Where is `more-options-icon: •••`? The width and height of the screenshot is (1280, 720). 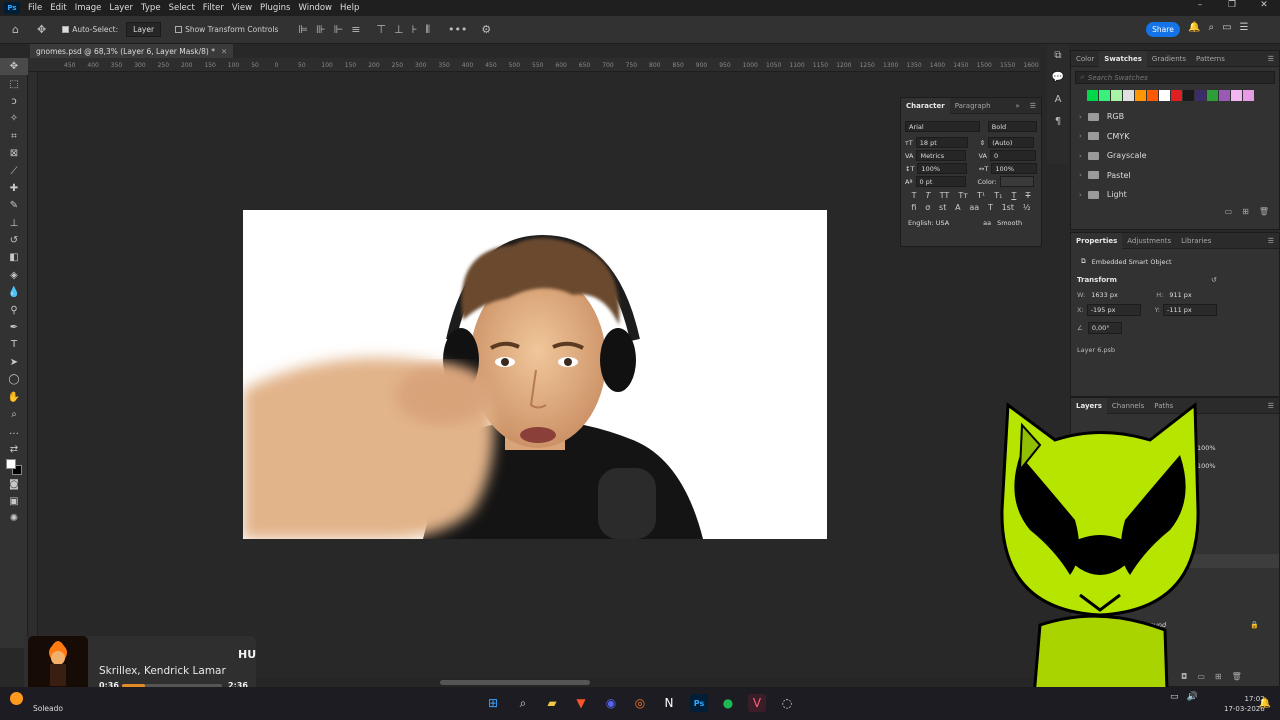 more-options-icon: ••• is located at coordinates (457, 29).